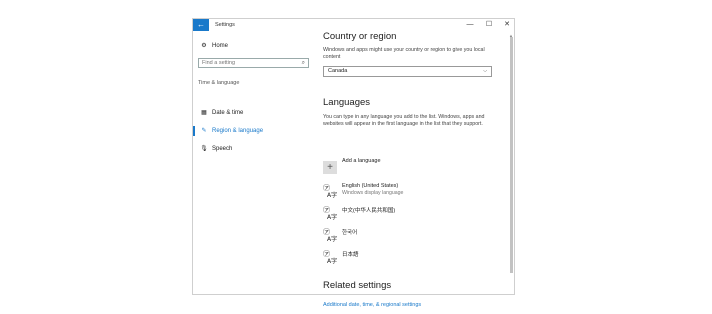  What do you see at coordinates (220, 46) in the screenshot?
I see `sidebar-item-label: Home` at bounding box center [220, 46].